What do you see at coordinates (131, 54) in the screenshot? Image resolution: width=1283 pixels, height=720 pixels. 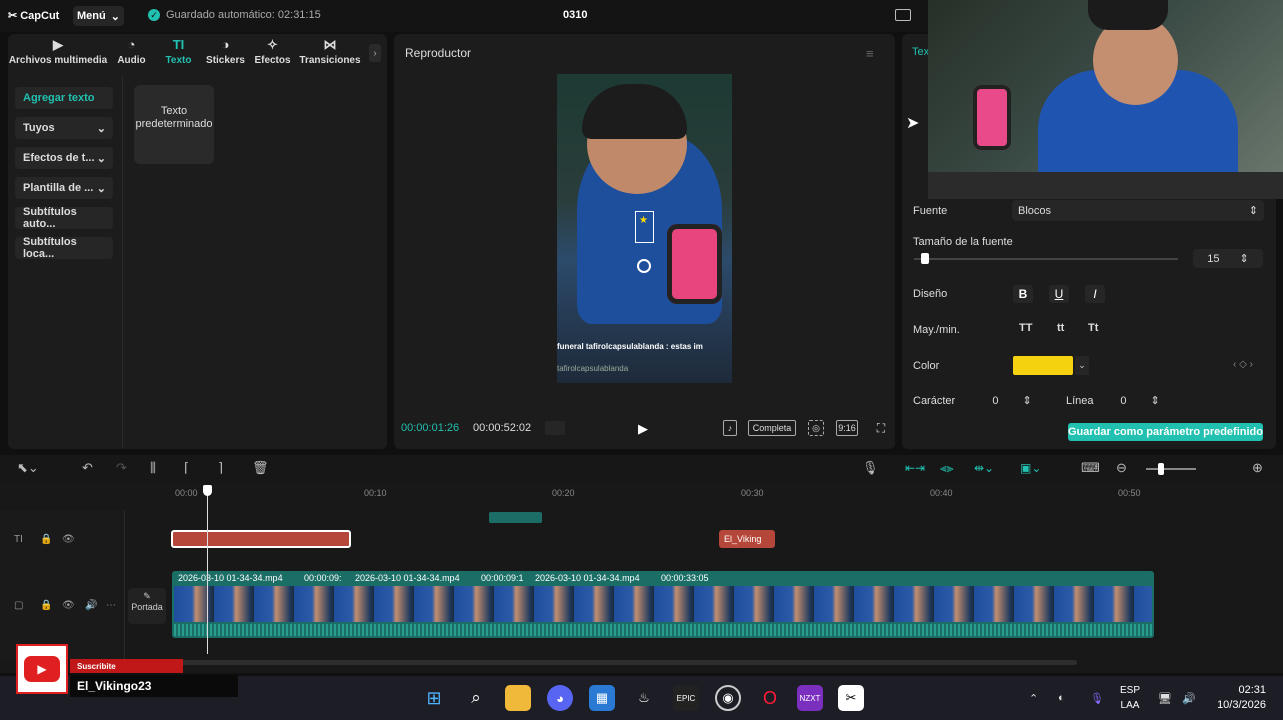 I see `tab-audio: ◔ Audio` at bounding box center [131, 54].